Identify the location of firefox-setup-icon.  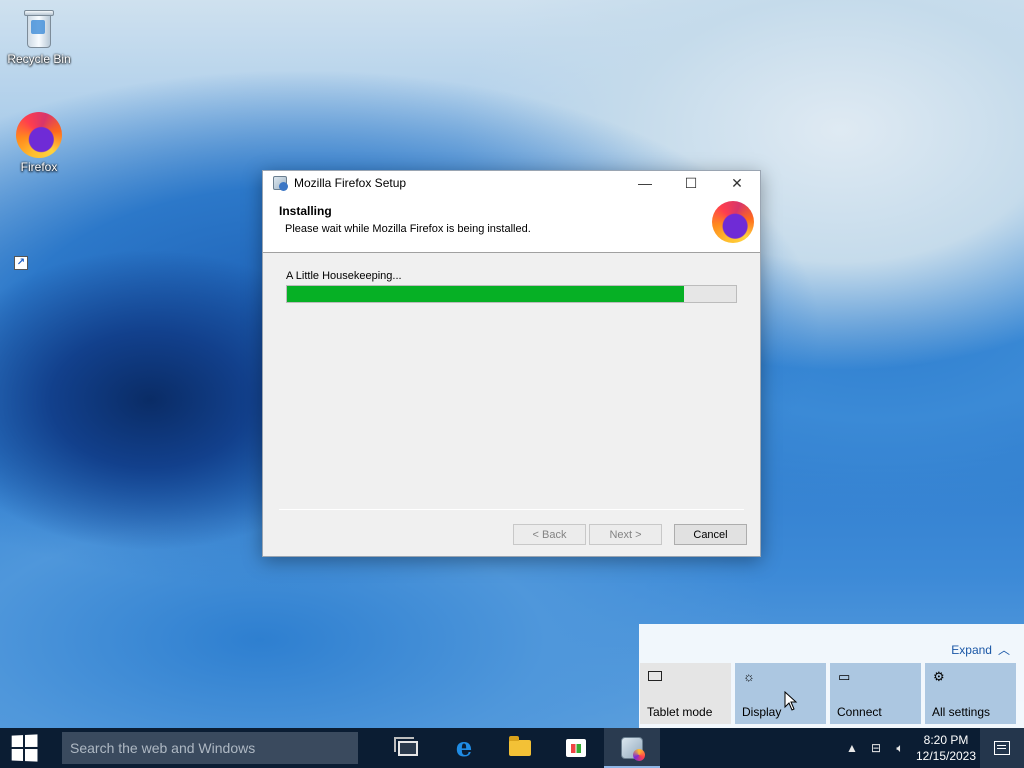
(633, 749).